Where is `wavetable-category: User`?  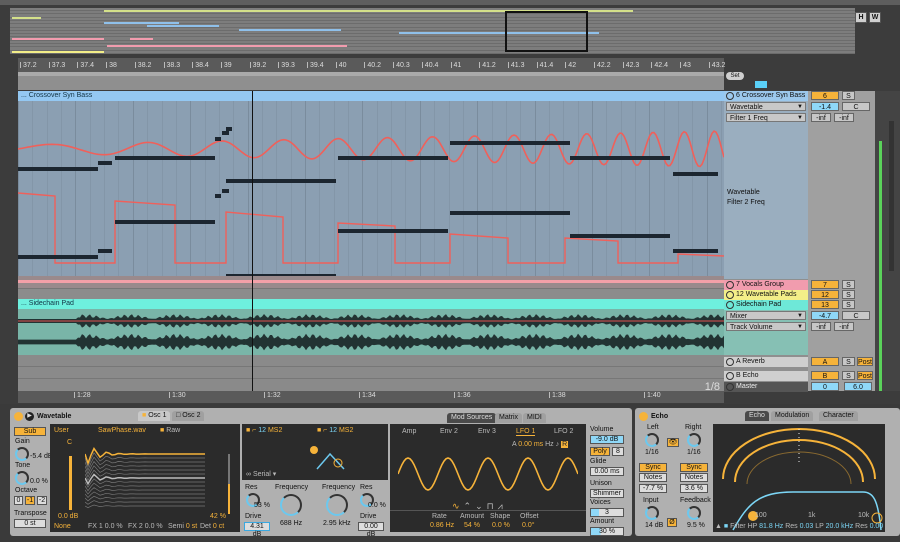
wavetable-category: User is located at coordinates (61, 430).